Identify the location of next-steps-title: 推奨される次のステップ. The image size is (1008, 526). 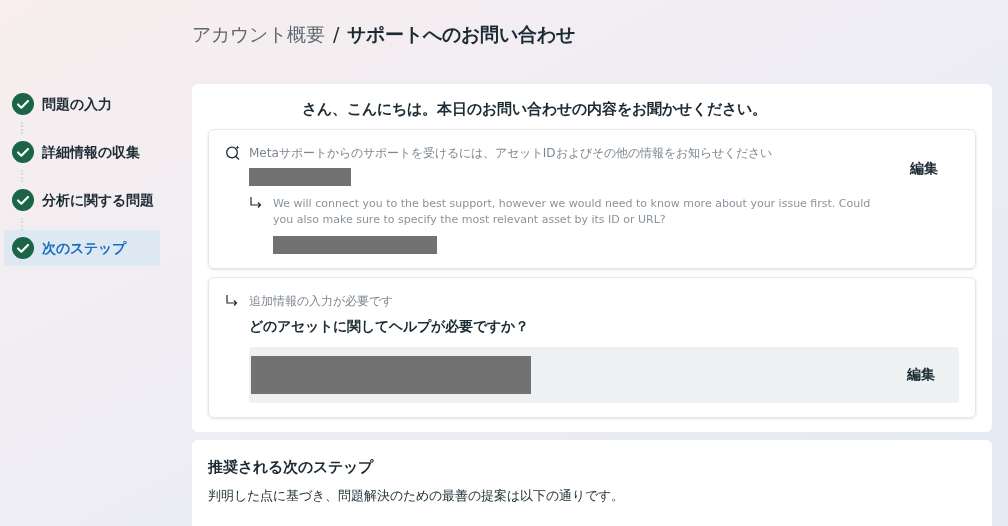
(291, 467).